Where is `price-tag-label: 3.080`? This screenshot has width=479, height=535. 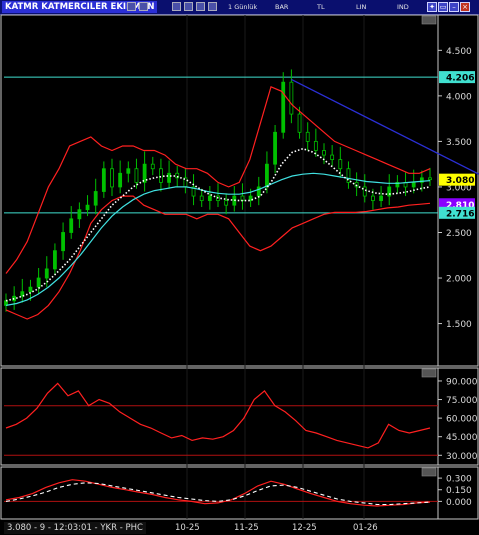 price-tag-label: 3.080 is located at coordinates (460, 181).